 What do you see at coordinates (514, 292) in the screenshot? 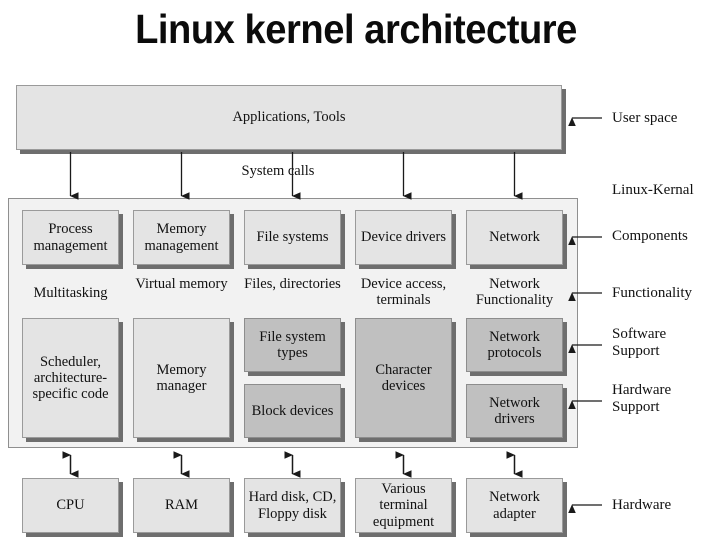
I see `functionality-text-network-functionality: Network Functionality` at bounding box center [514, 292].